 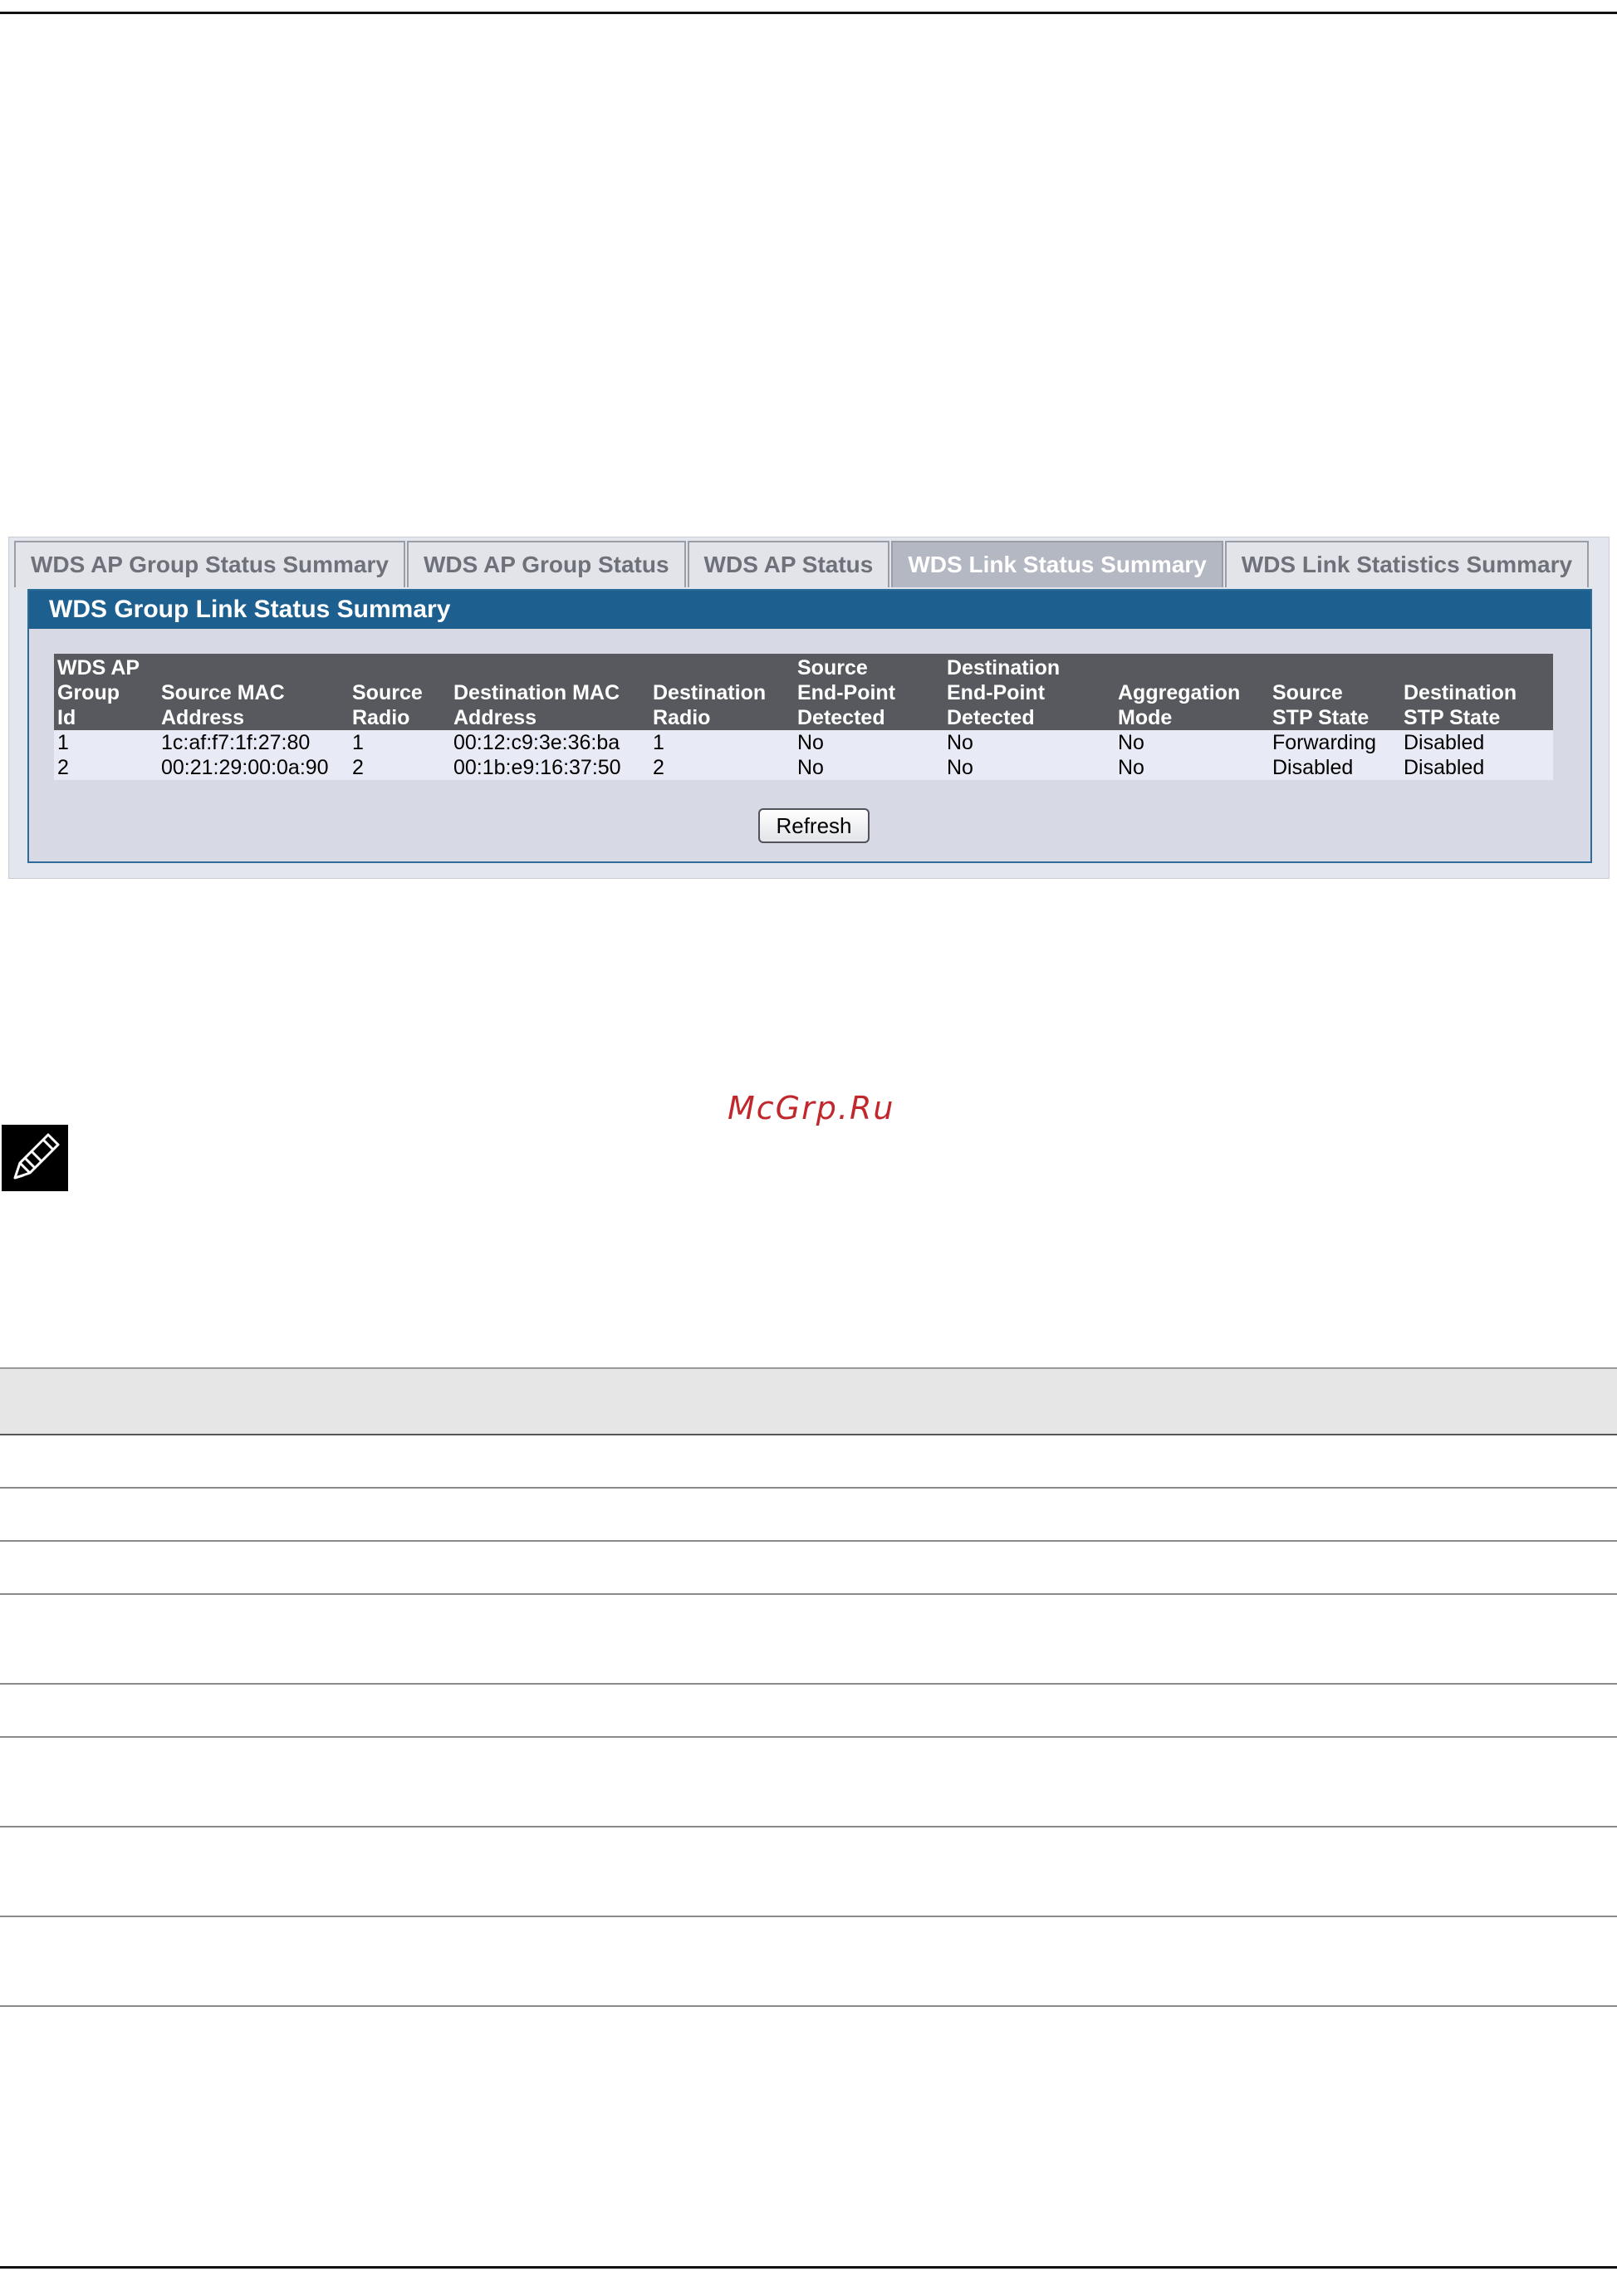 I want to click on tab-wds-link-statistics-summary: WDS Link Statistics Summary, so click(x=1407, y=564).